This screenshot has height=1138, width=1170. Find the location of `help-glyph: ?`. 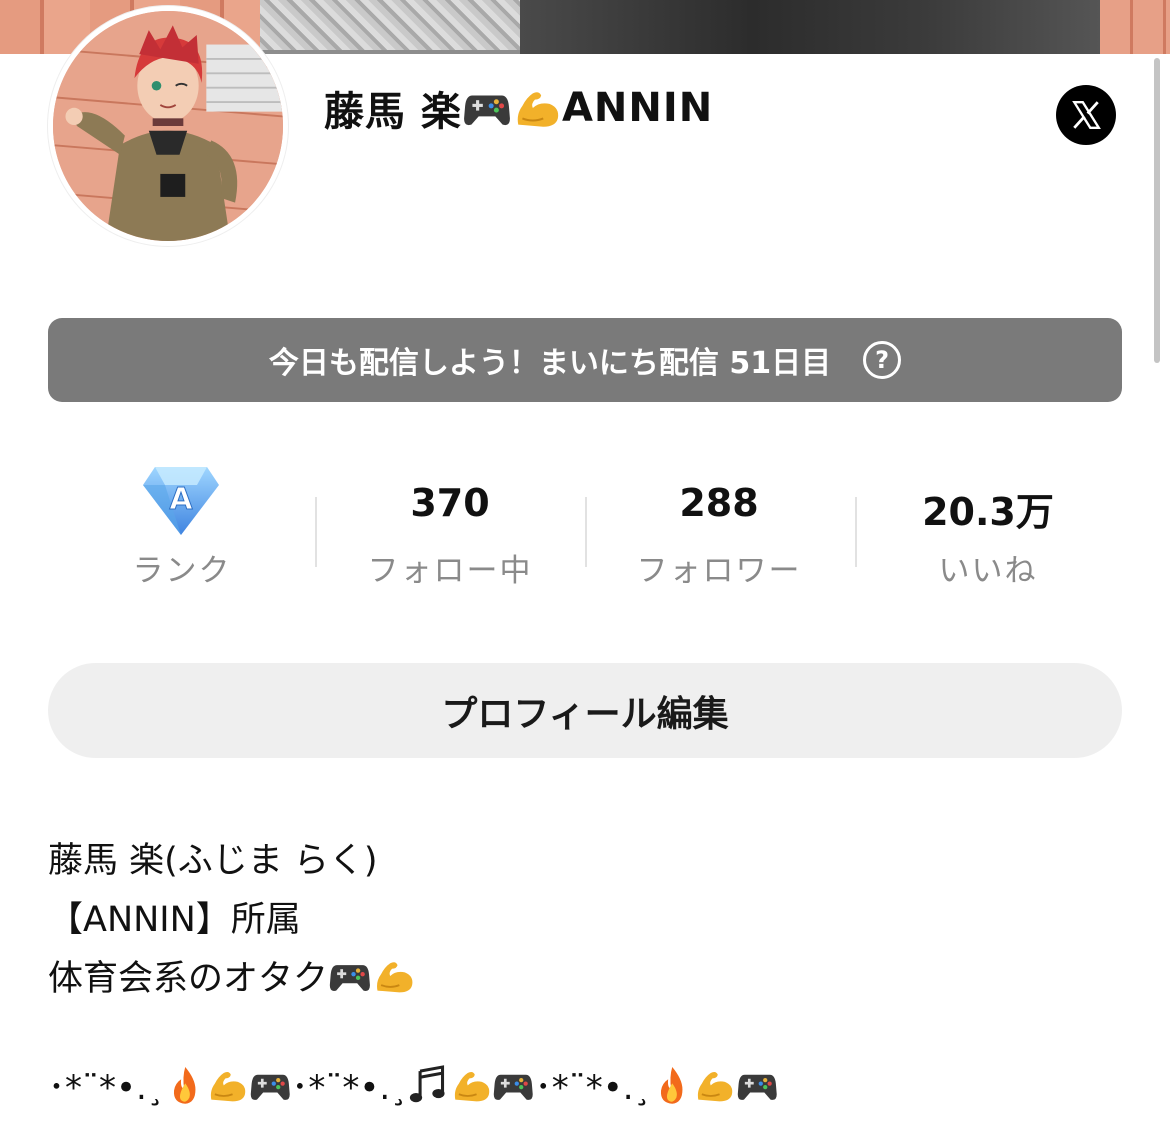

help-glyph: ? is located at coordinates (882, 360).